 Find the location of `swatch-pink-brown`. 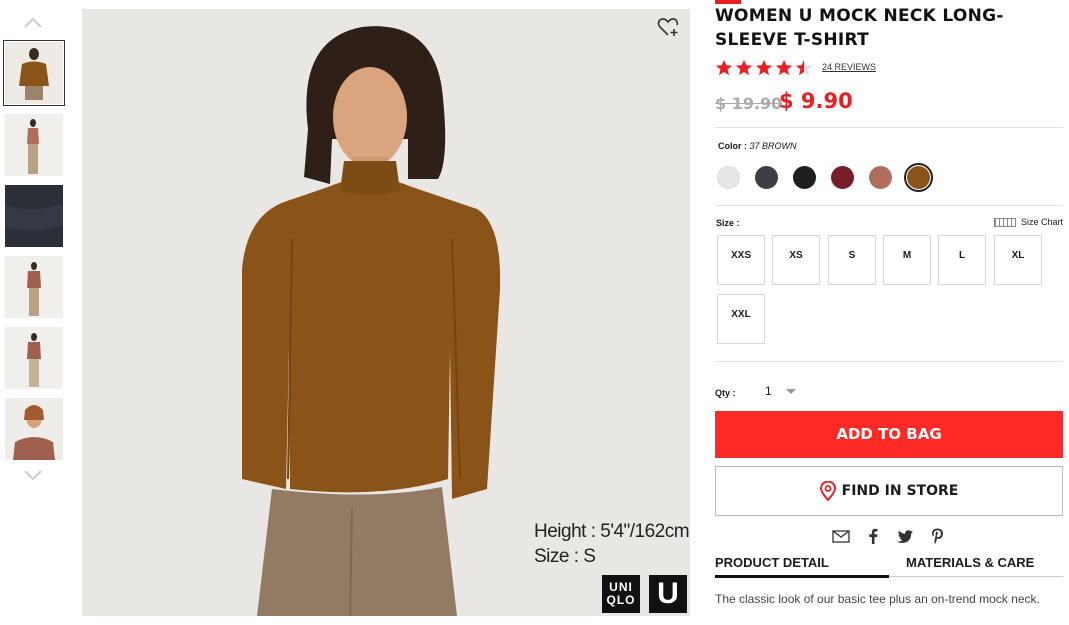

swatch-pink-brown is located at coordinates (880, 177).